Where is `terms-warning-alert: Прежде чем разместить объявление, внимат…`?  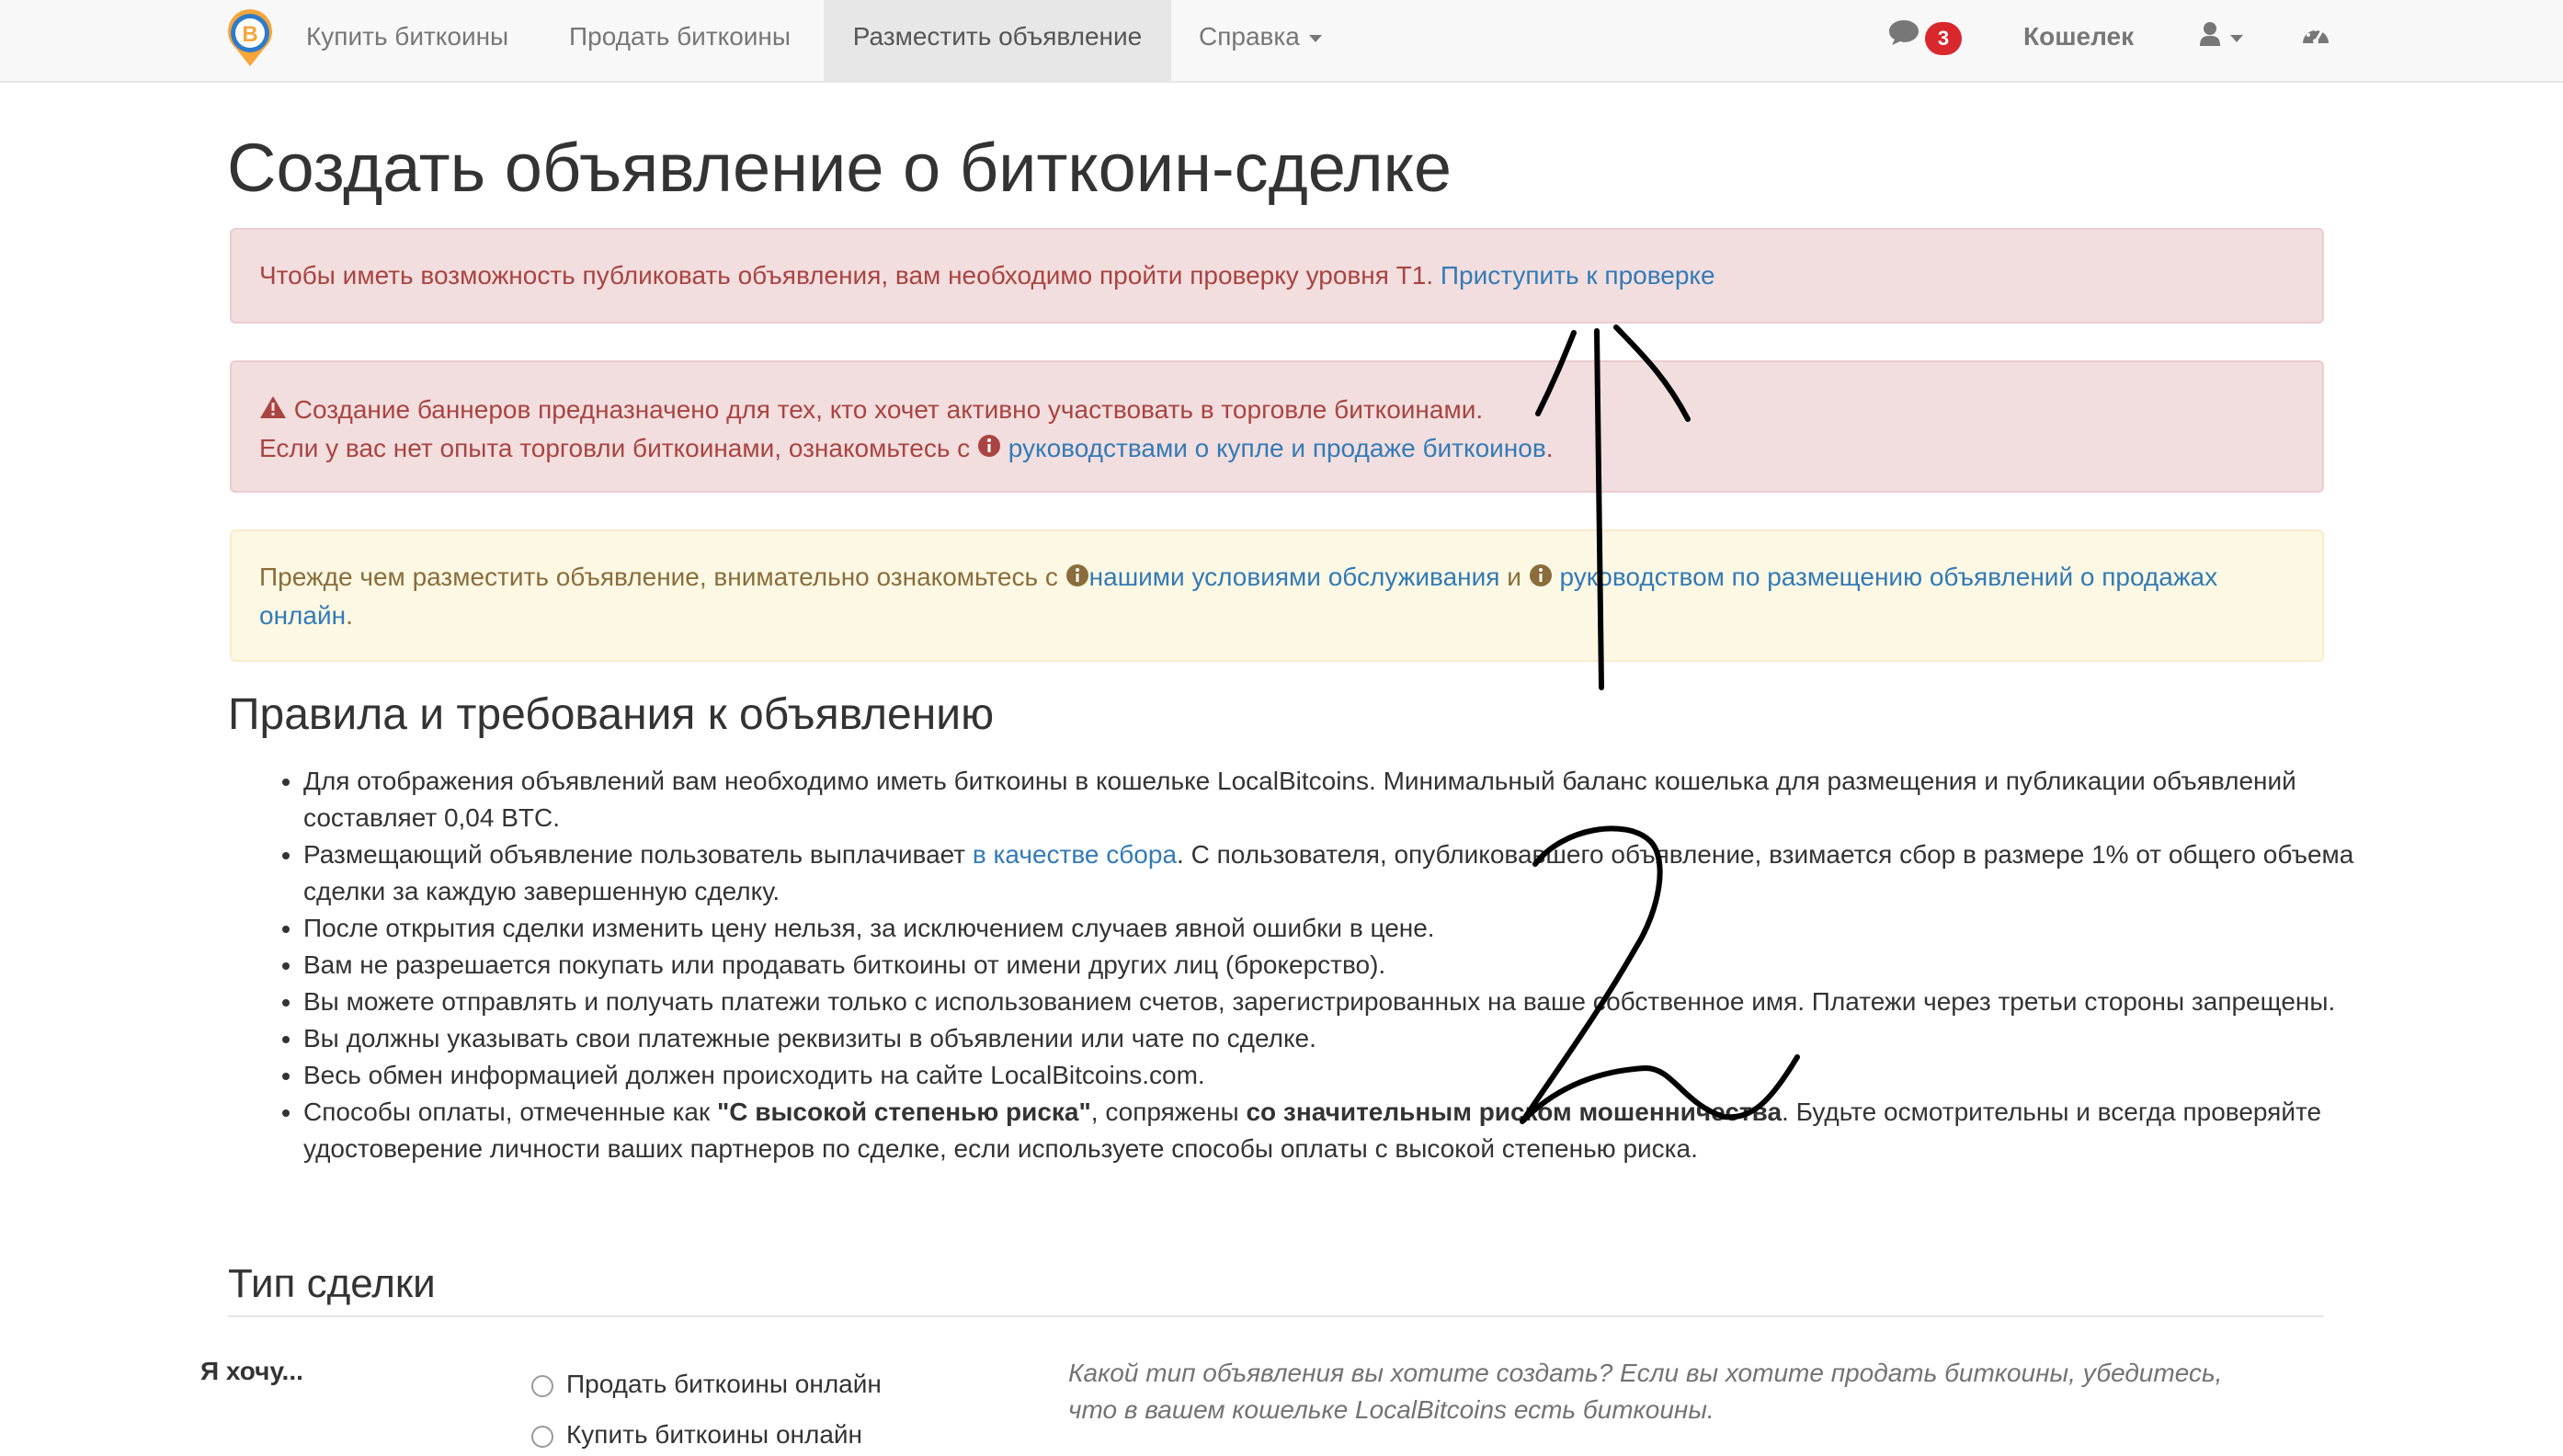 terms-warning-alert: Прежде чем разместить объявление, внимат… is located at coordinates (1277, 595).